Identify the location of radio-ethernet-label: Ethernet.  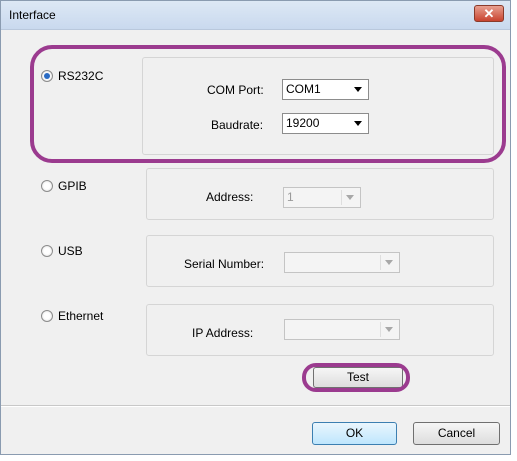
(81, 316).